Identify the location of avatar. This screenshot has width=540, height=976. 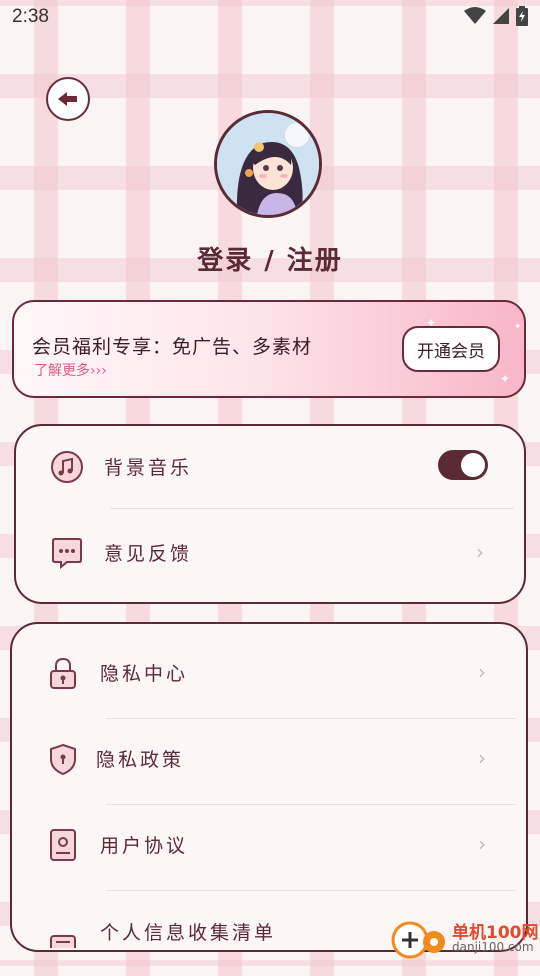
(268, 164).